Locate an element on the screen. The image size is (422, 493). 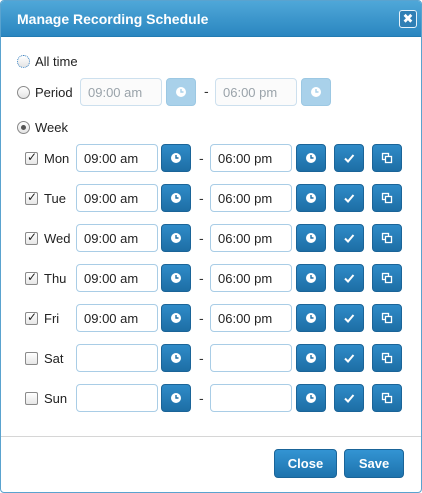
period-end-field: 06:00 pm is located at coordinates (256, 92).